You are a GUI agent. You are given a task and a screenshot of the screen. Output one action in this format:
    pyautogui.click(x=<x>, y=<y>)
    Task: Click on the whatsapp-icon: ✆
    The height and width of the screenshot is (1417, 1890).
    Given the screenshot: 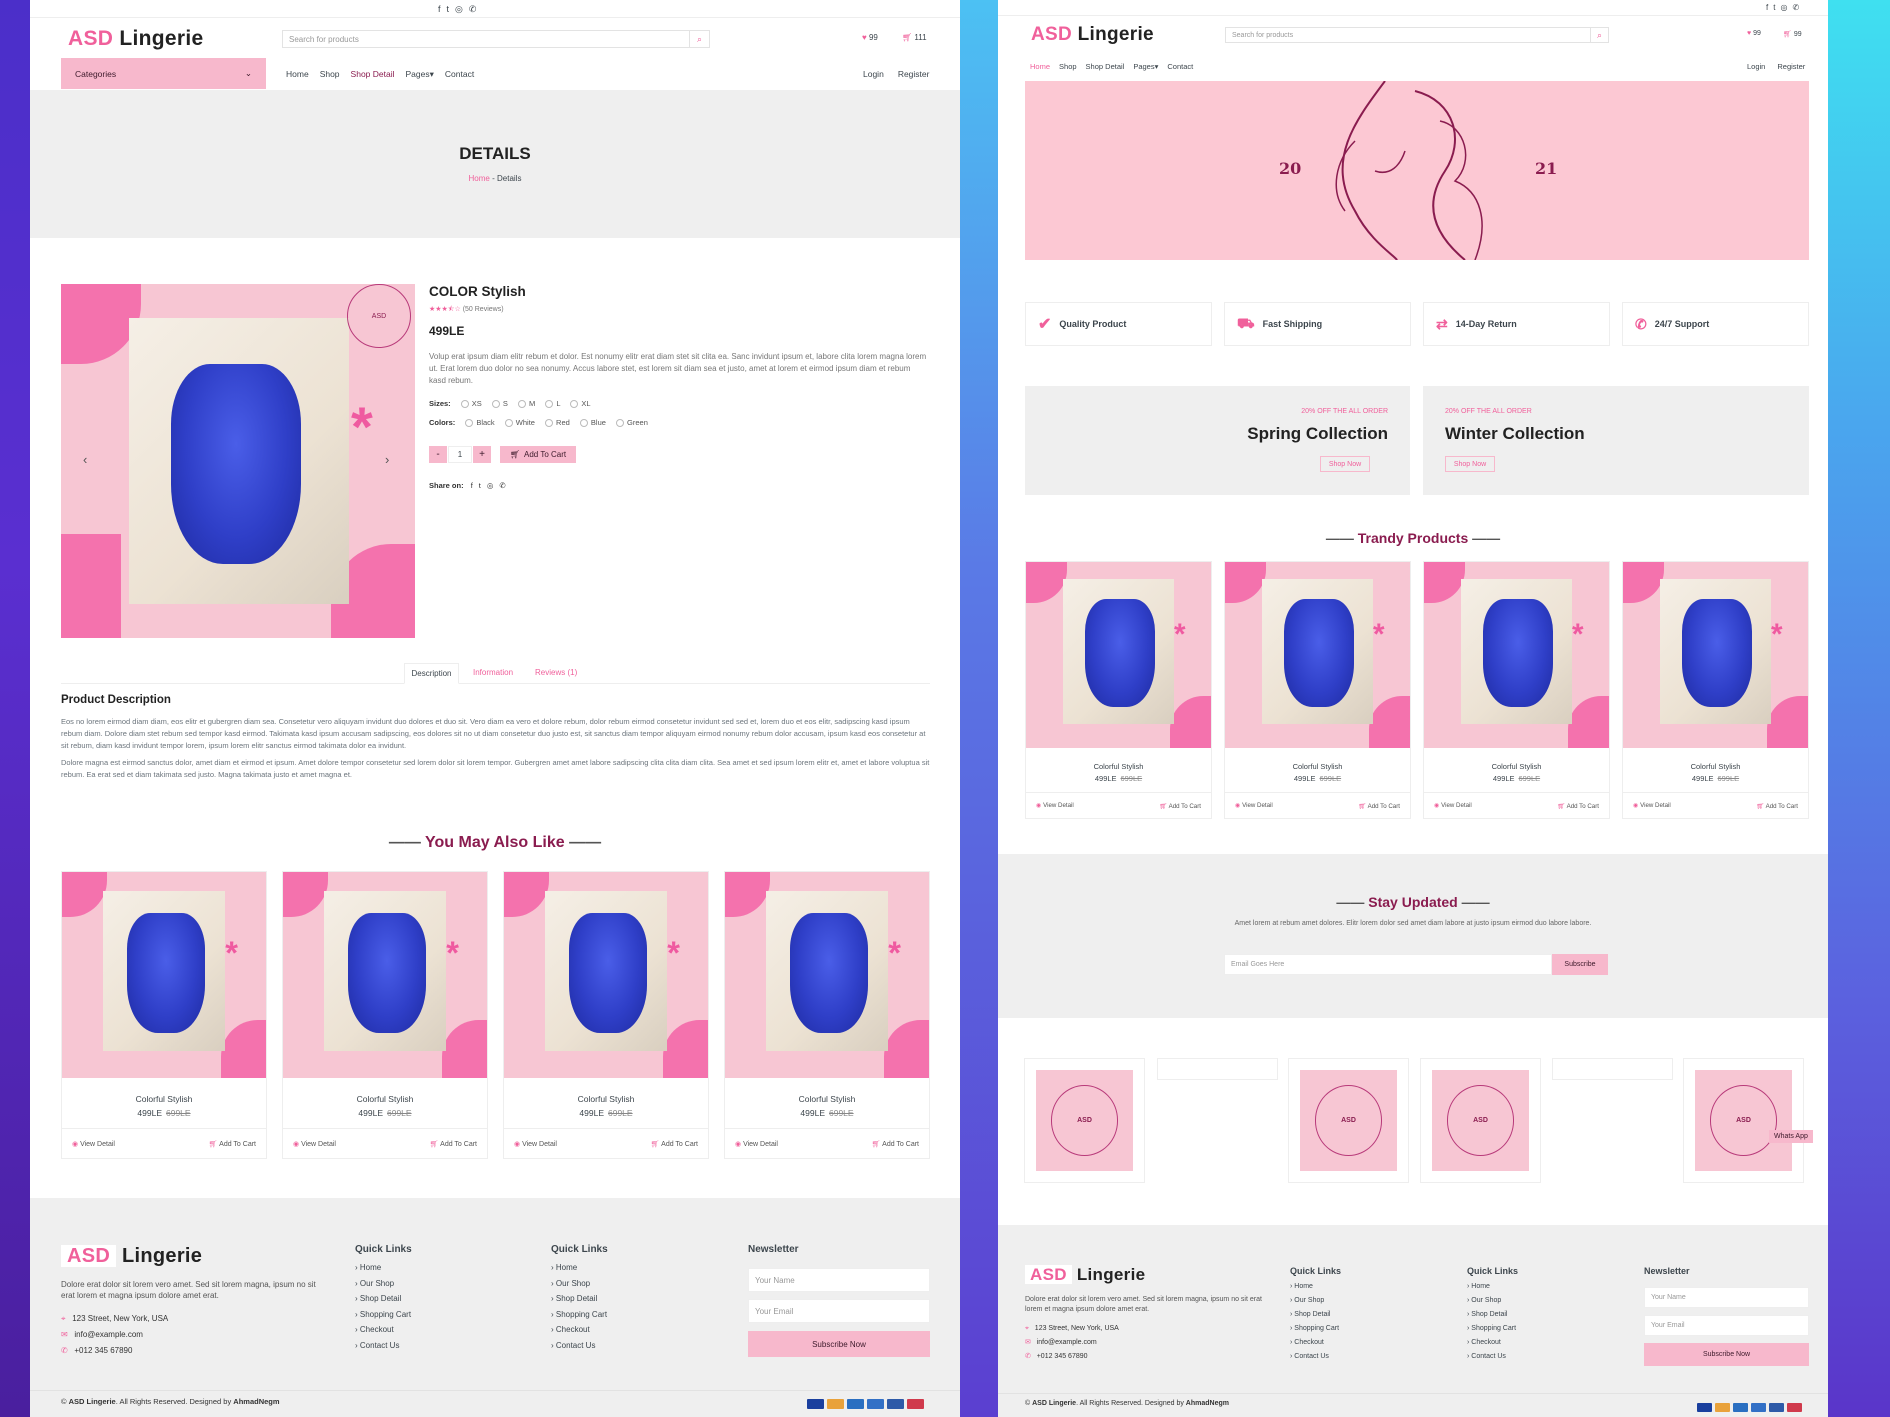 What is the action you would take?
    pyautogui.click(x=1798, y=7)
    